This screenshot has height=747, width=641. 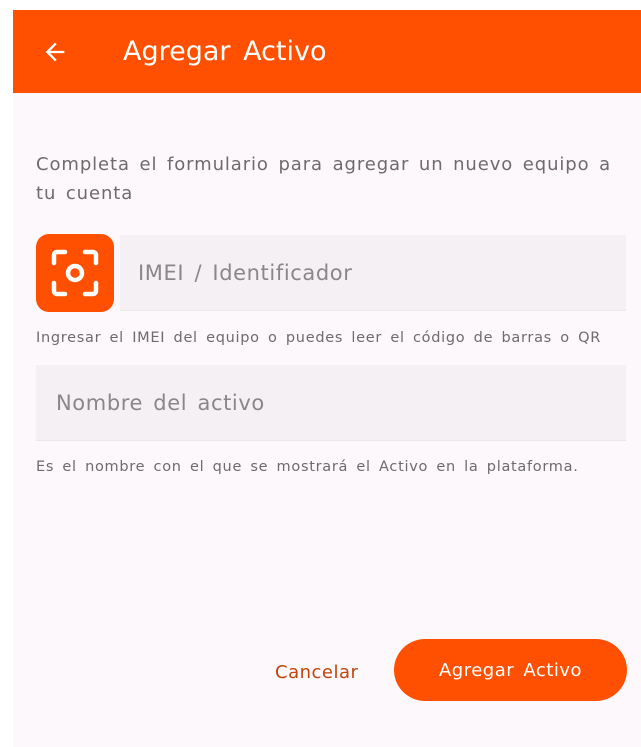 What do you see at coordinates (341, 402) in the screenshot?
I see `asset-name-input` at bounding box center [341, 402].